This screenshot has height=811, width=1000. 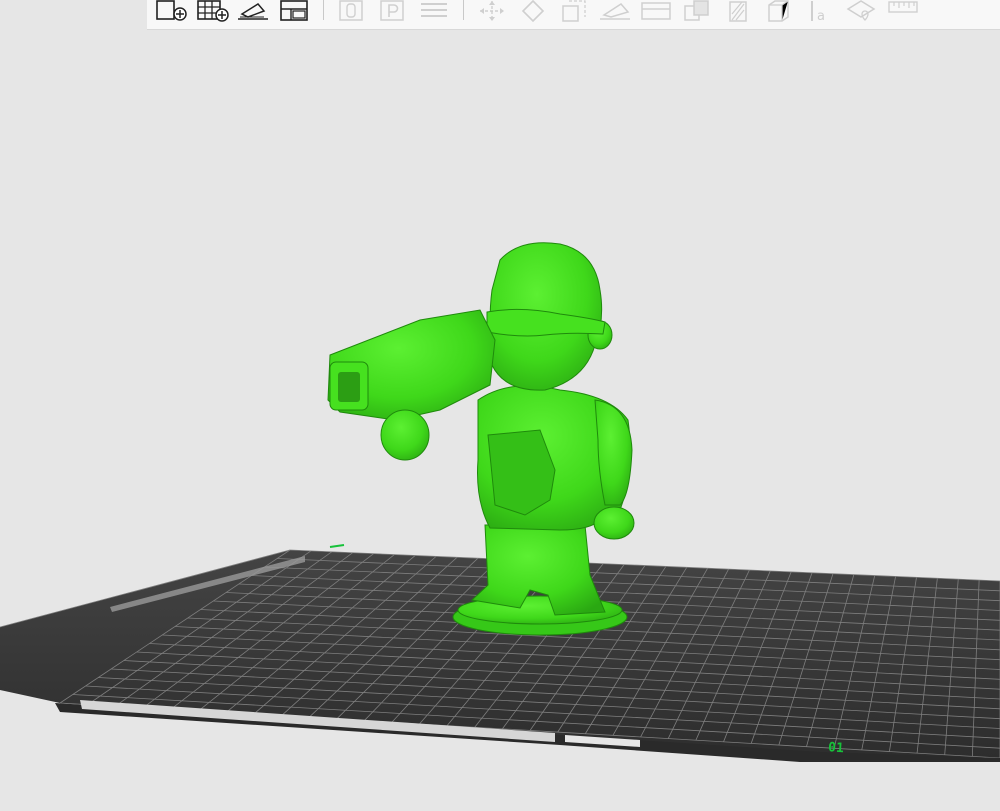 I want to click on scale-button, so click(x=574, y=11).